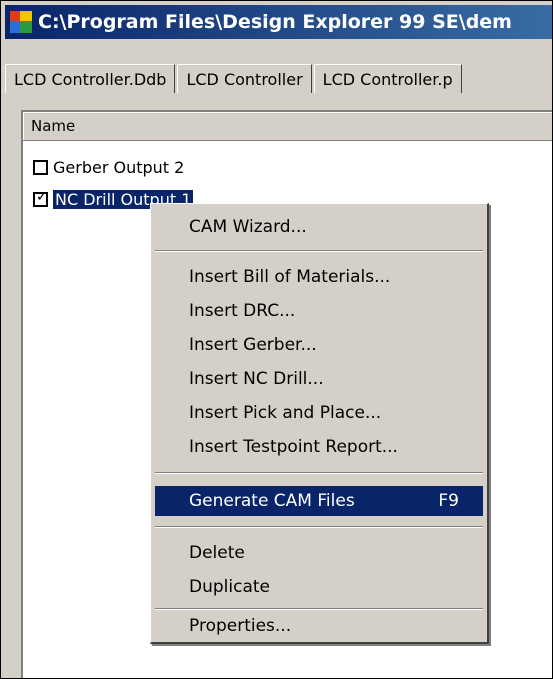 This screenshot has width=553, height=679. I want to click on list-item-label: Gerber Output 2, so click(119, 167).